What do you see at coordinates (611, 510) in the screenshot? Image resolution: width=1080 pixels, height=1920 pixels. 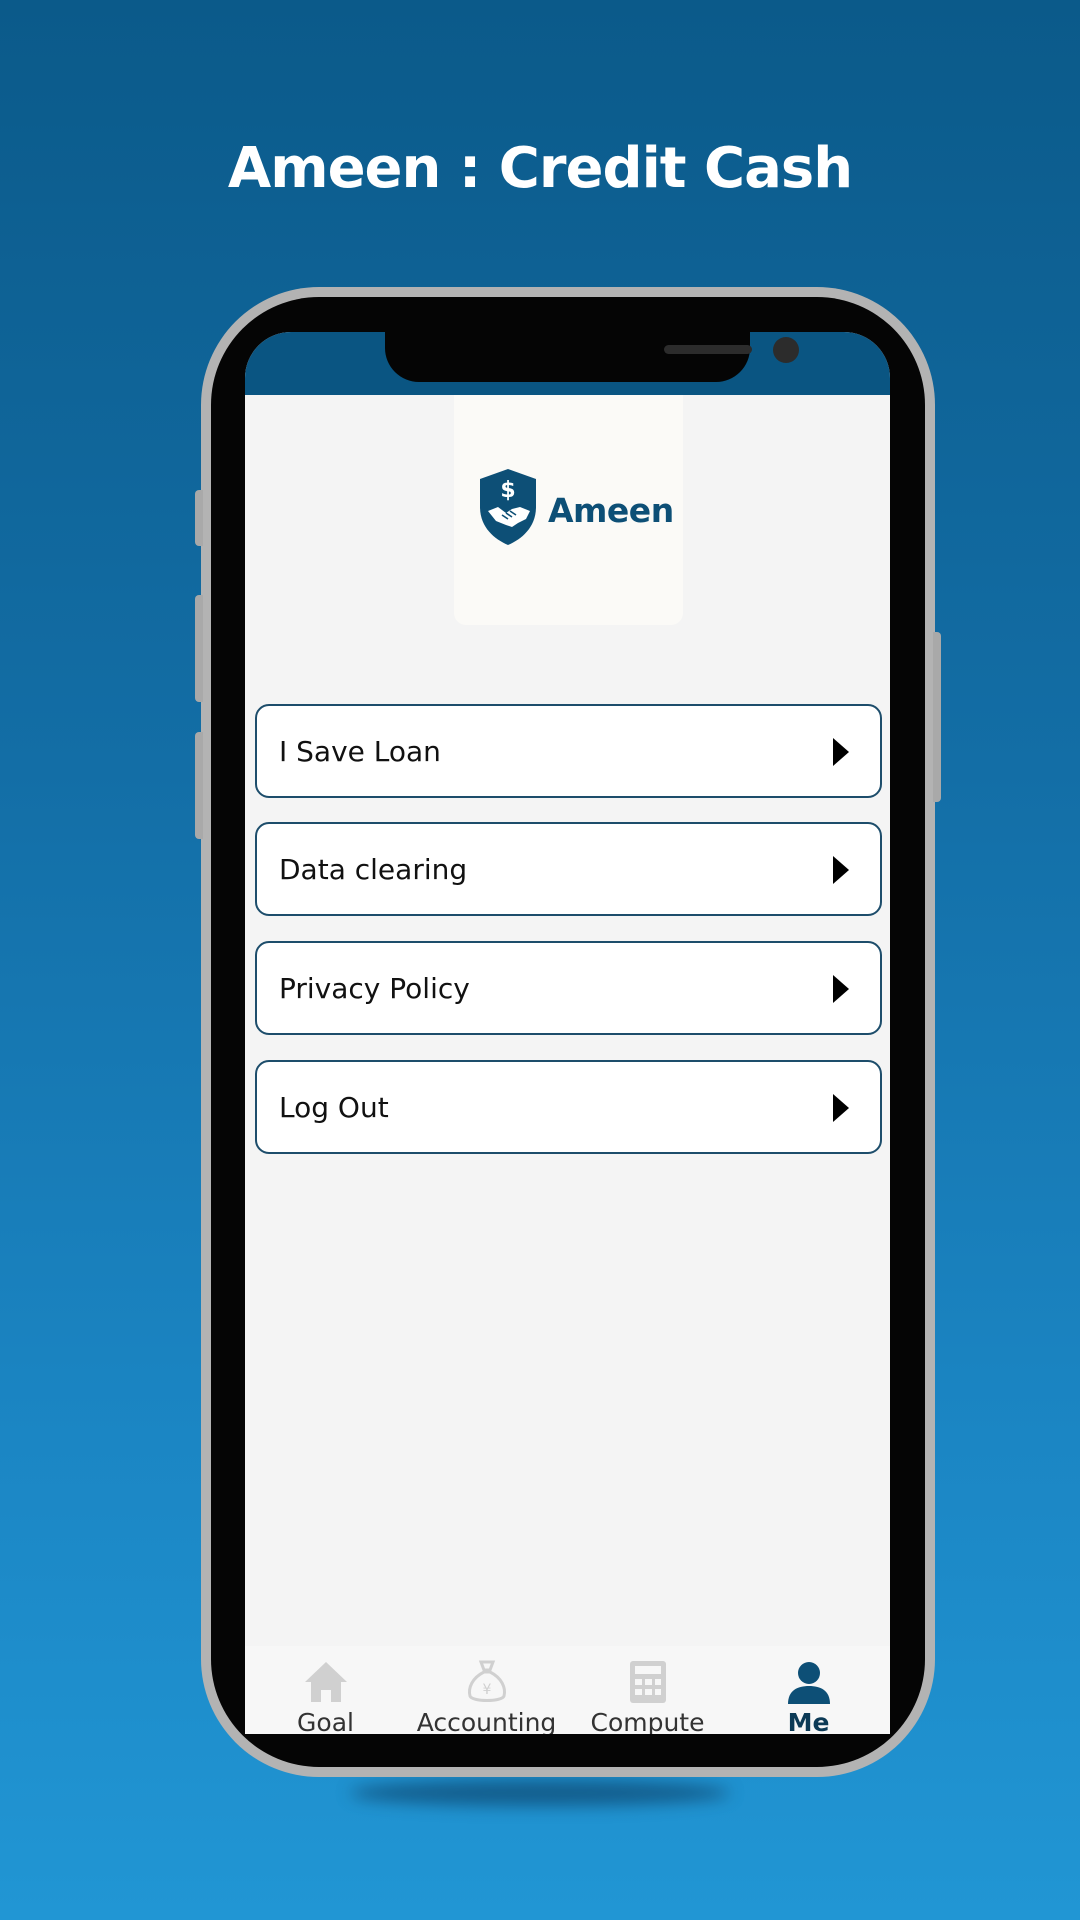 I see `logo-text: Ameen` at bounding box center [611, 510].